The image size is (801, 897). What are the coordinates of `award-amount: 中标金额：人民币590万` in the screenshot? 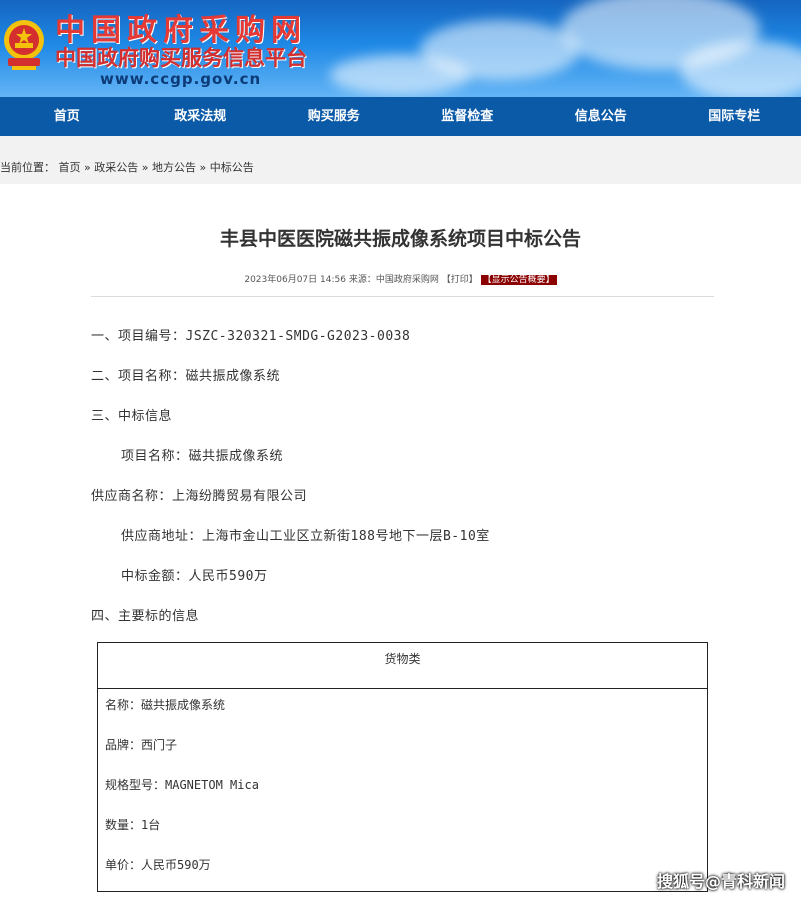 It's located at (194, 576).